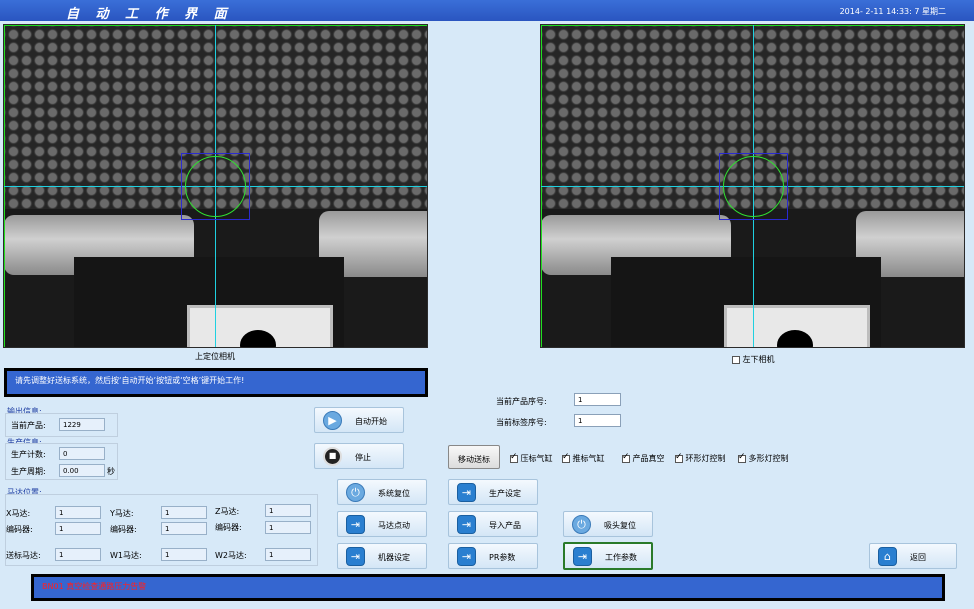 The height and width of the screenshot is (609, 974). What do you see at coordinates (648, 458) in the screenshot?
I see `product-vacuum-label: 产品真空` at bounding box center [648, 458].